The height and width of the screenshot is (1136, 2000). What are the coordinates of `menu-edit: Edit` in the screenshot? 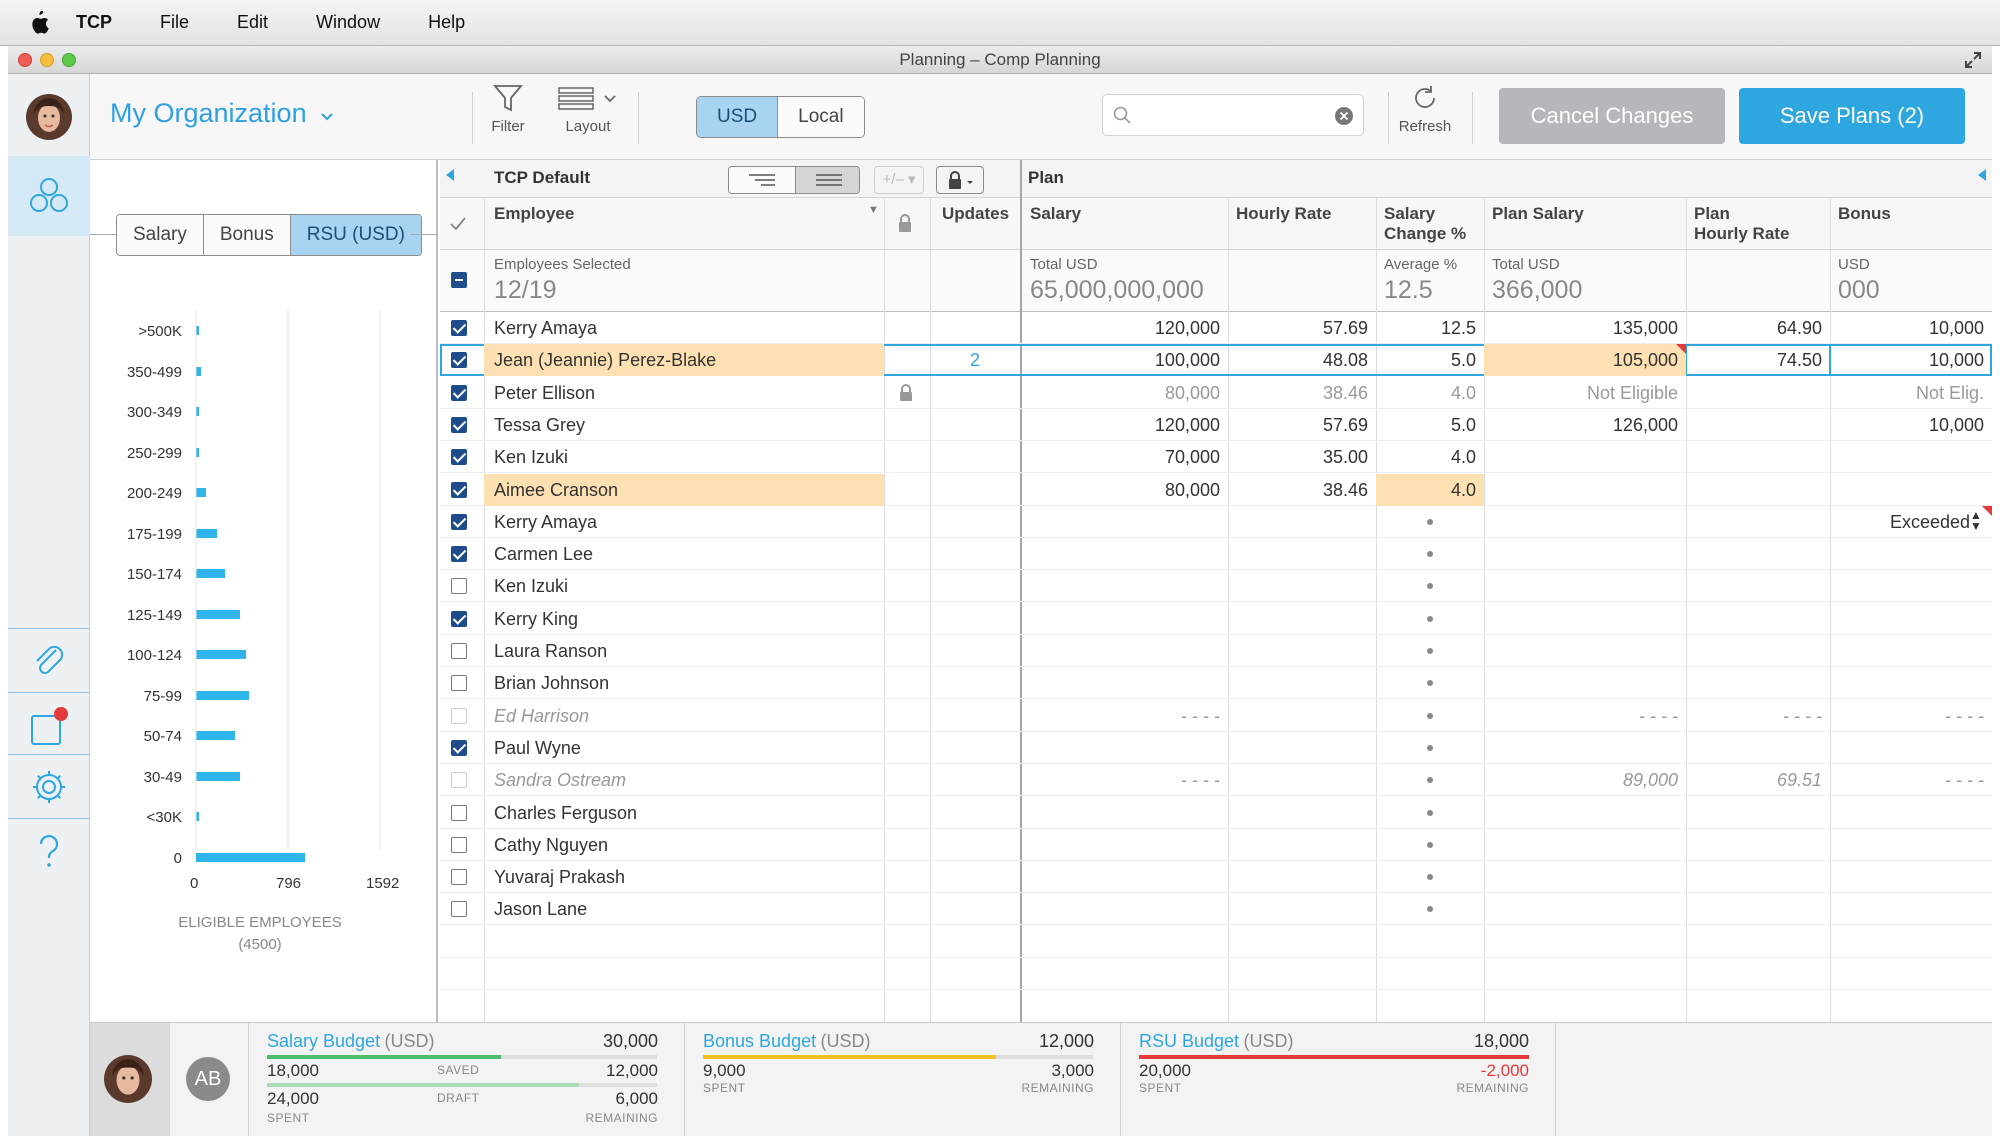 It's located at (252, 22).